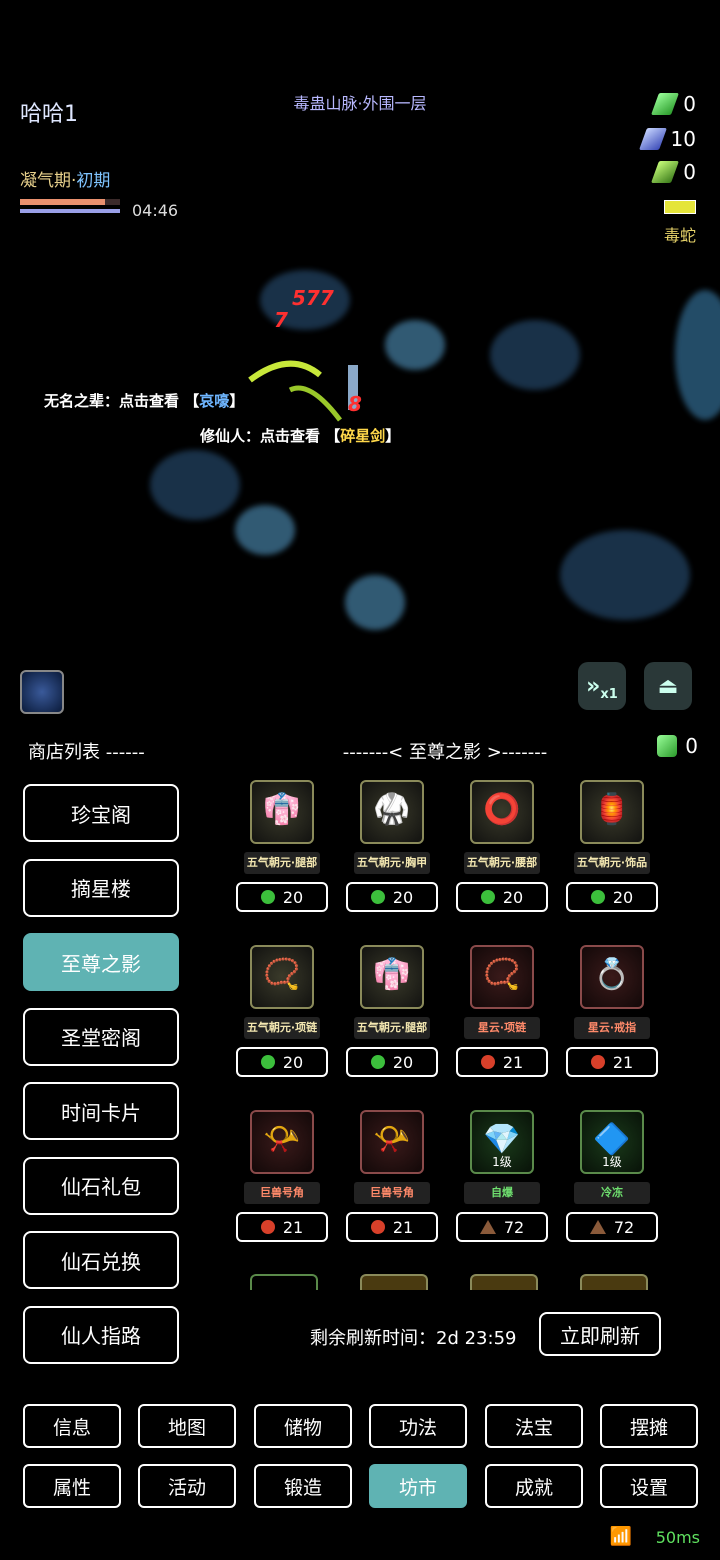 This screenshot has height=1560, width=720. Describe the element at coordinates (609, 694) in the screenshot. I see `speed-label: x1` at that location.